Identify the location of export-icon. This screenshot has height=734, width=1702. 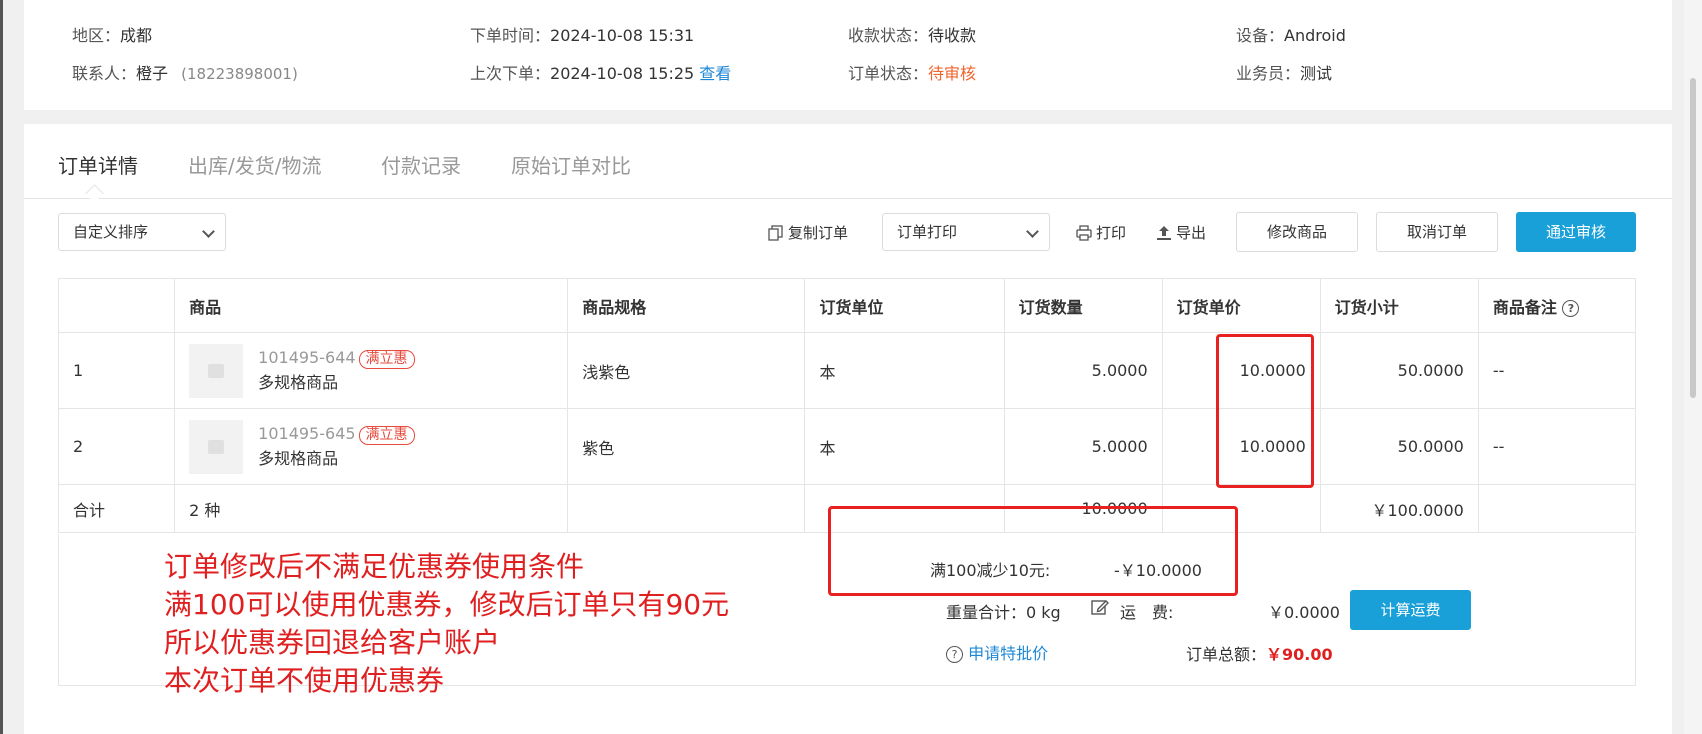
(1164, 232).